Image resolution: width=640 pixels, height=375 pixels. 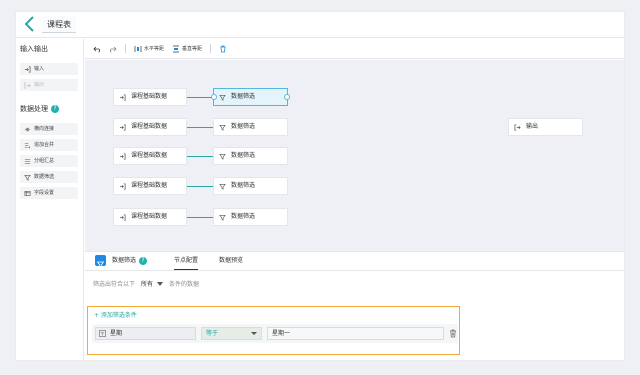 I want to click on sidebar-item-label: 分组汇总, so click(x=44, y=161).